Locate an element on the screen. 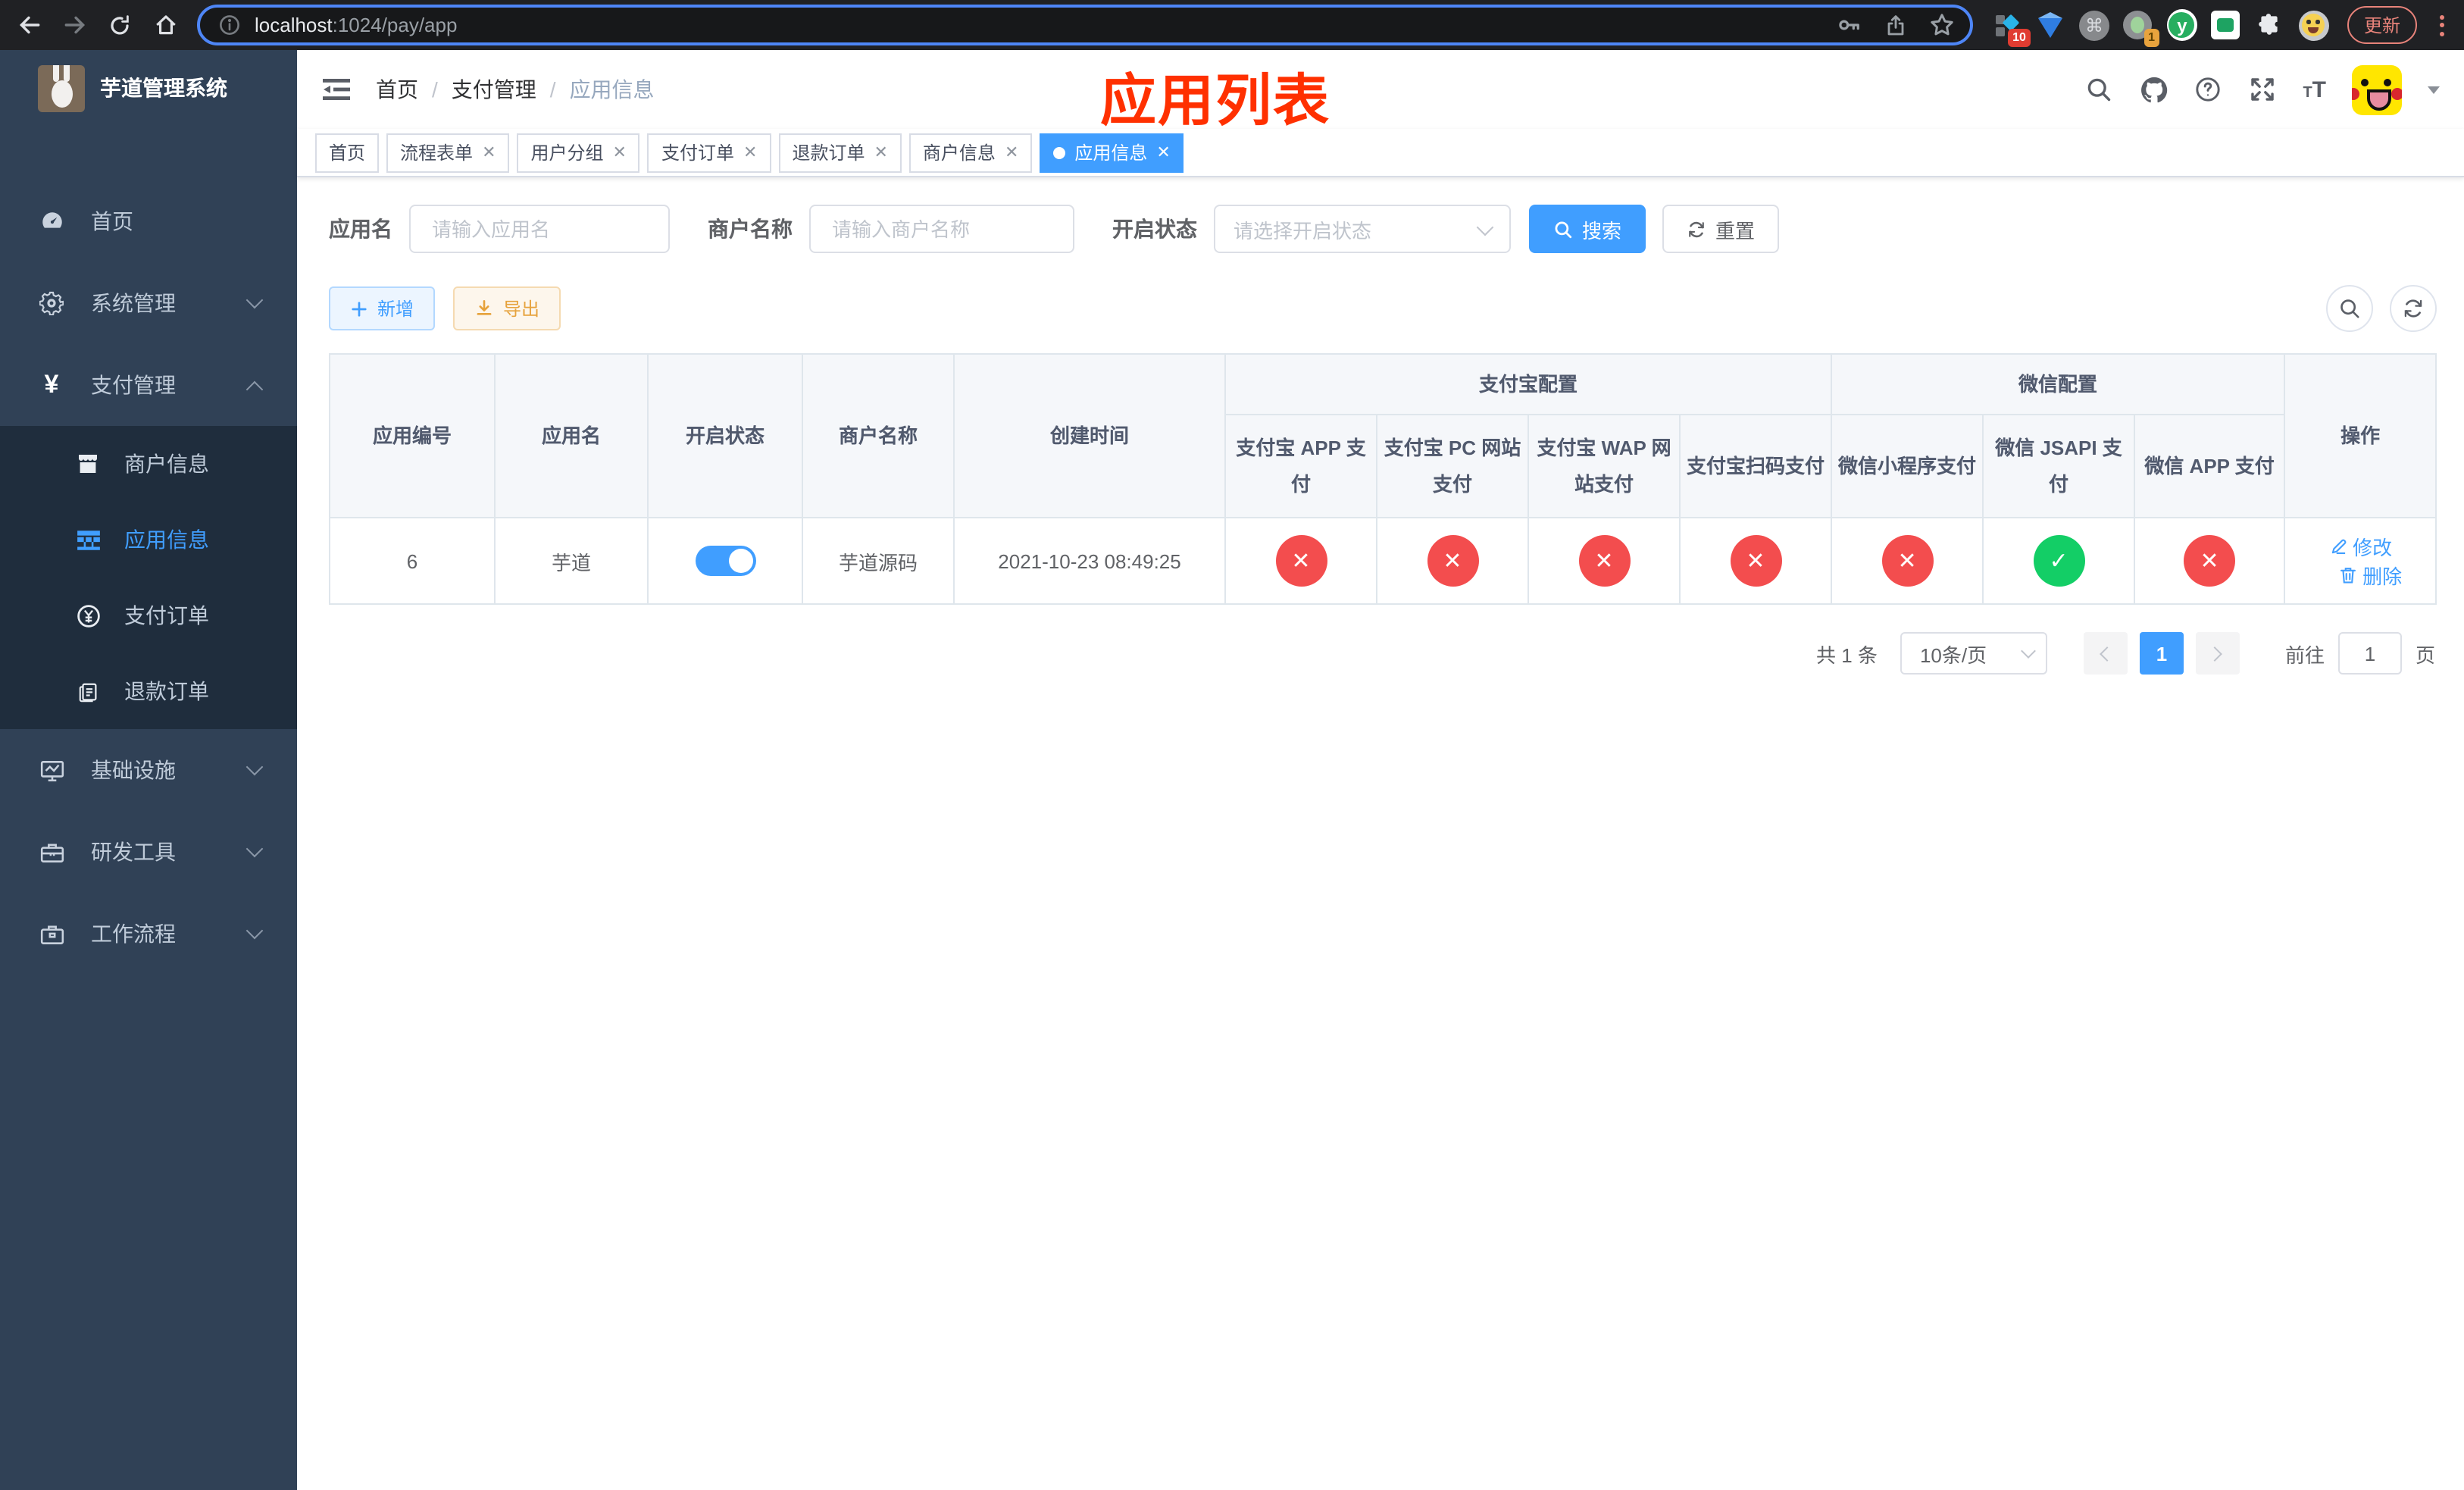 The width and height of the screenshot is (2464, 1490). app-name-label: 应用名 is located at coordinates (360, 229).